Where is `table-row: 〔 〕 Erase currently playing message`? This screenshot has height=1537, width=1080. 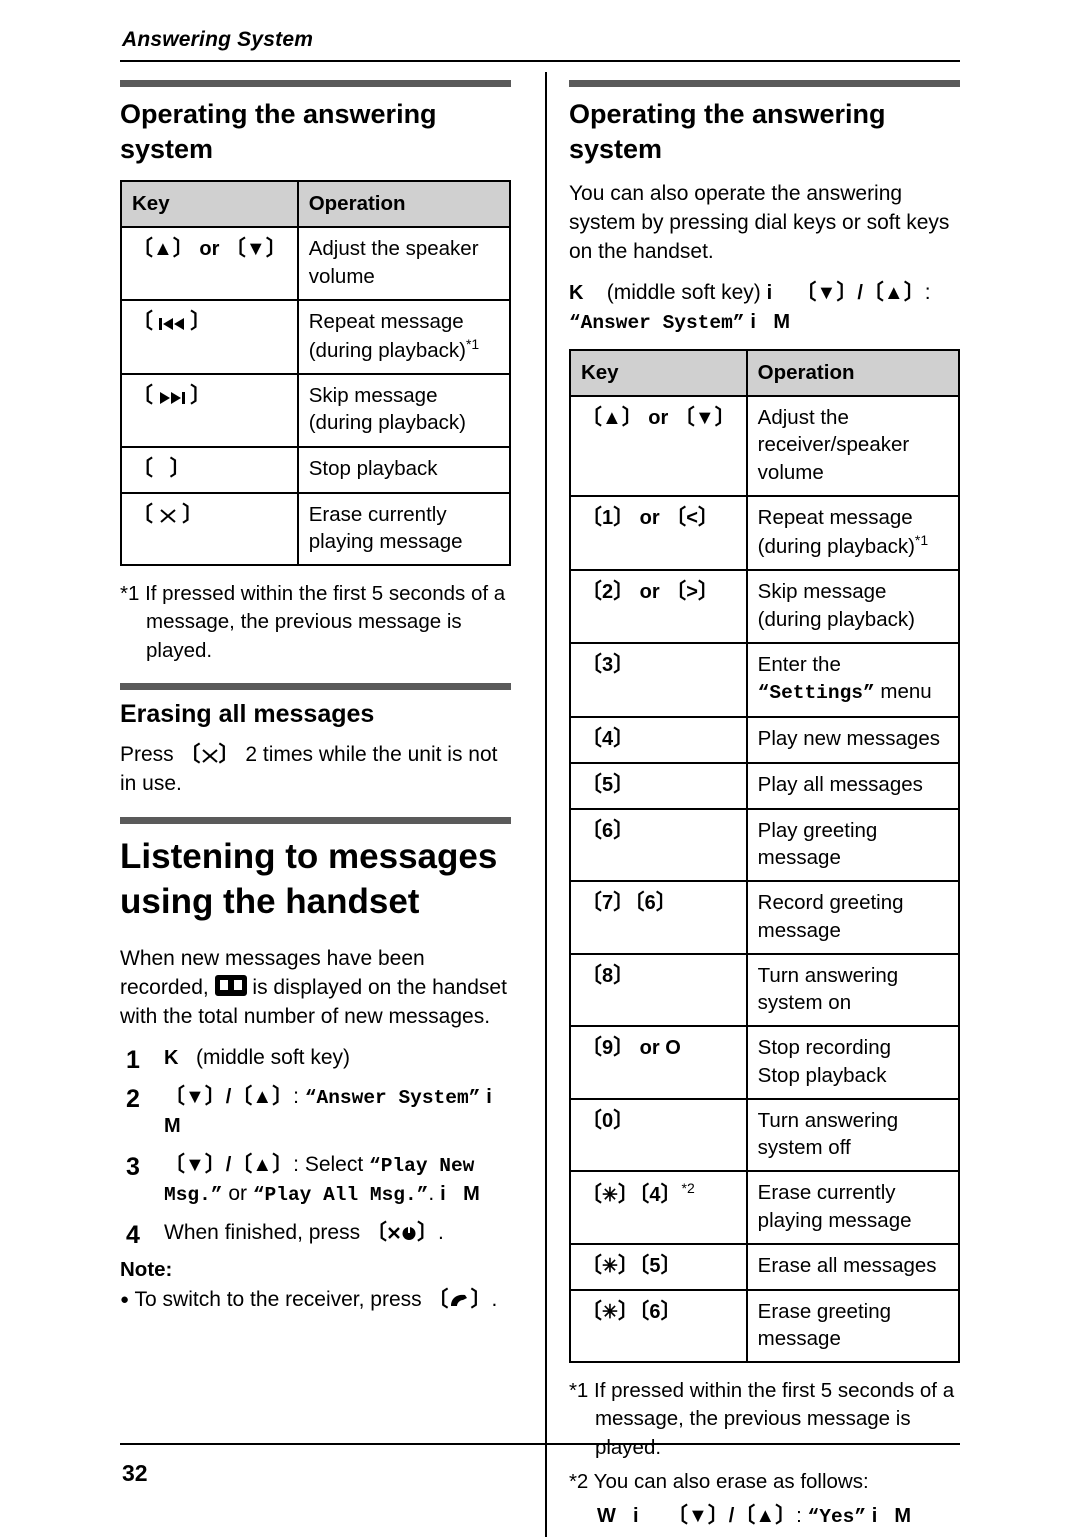 table-row: 〔 〕 Erase currently playing message is located at coordinates (316, 529).